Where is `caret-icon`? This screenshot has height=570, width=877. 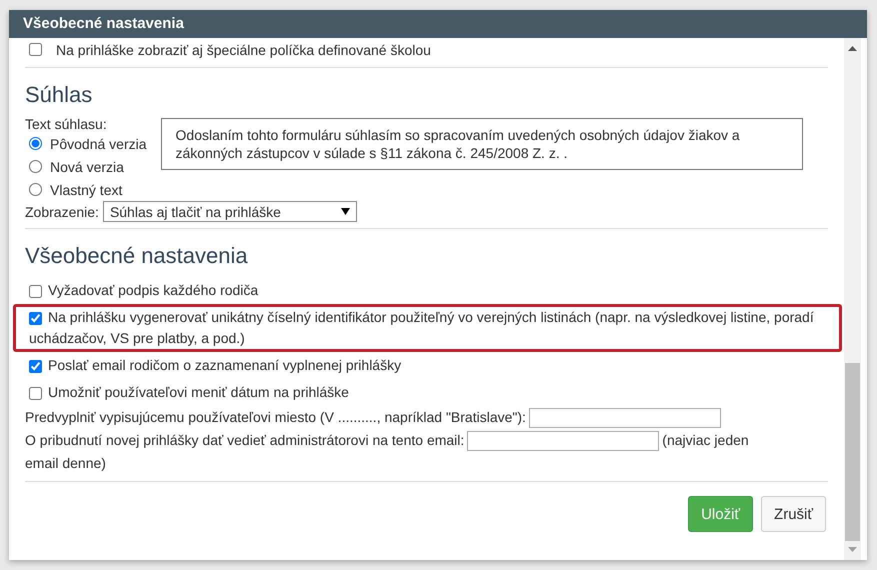 caret-icon is located at coordinates (345, 211).